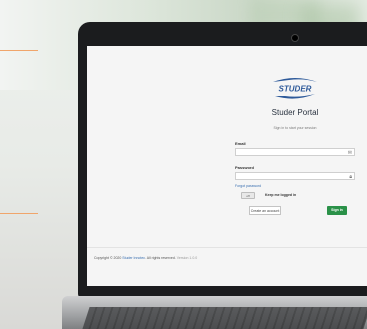 Image resolution: width=367 pixels, height=329 pixels. What do you see at coordinates (295, 38) in the screenshot?
I see `webcam-icon` at bounding box center [295, 38].